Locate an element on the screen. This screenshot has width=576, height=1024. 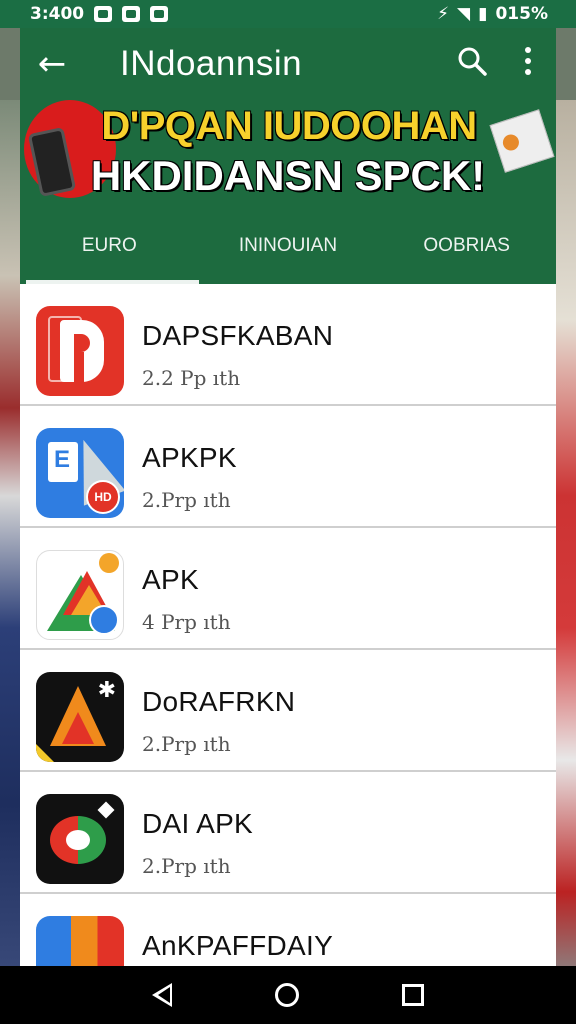
banner-subheadline: HKDIDANSN SPCK! is located at coordinates (288, 175).